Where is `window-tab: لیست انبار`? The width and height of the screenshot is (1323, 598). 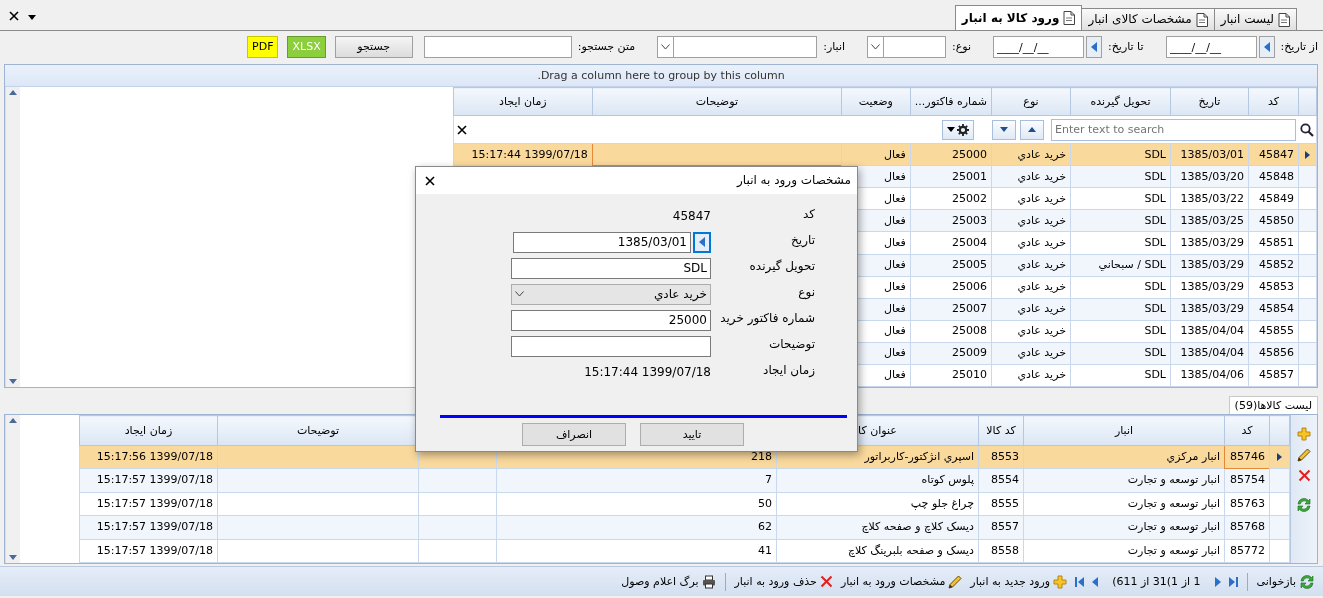 window-tab: لیست انبار is located at coordinates (1255, 19).